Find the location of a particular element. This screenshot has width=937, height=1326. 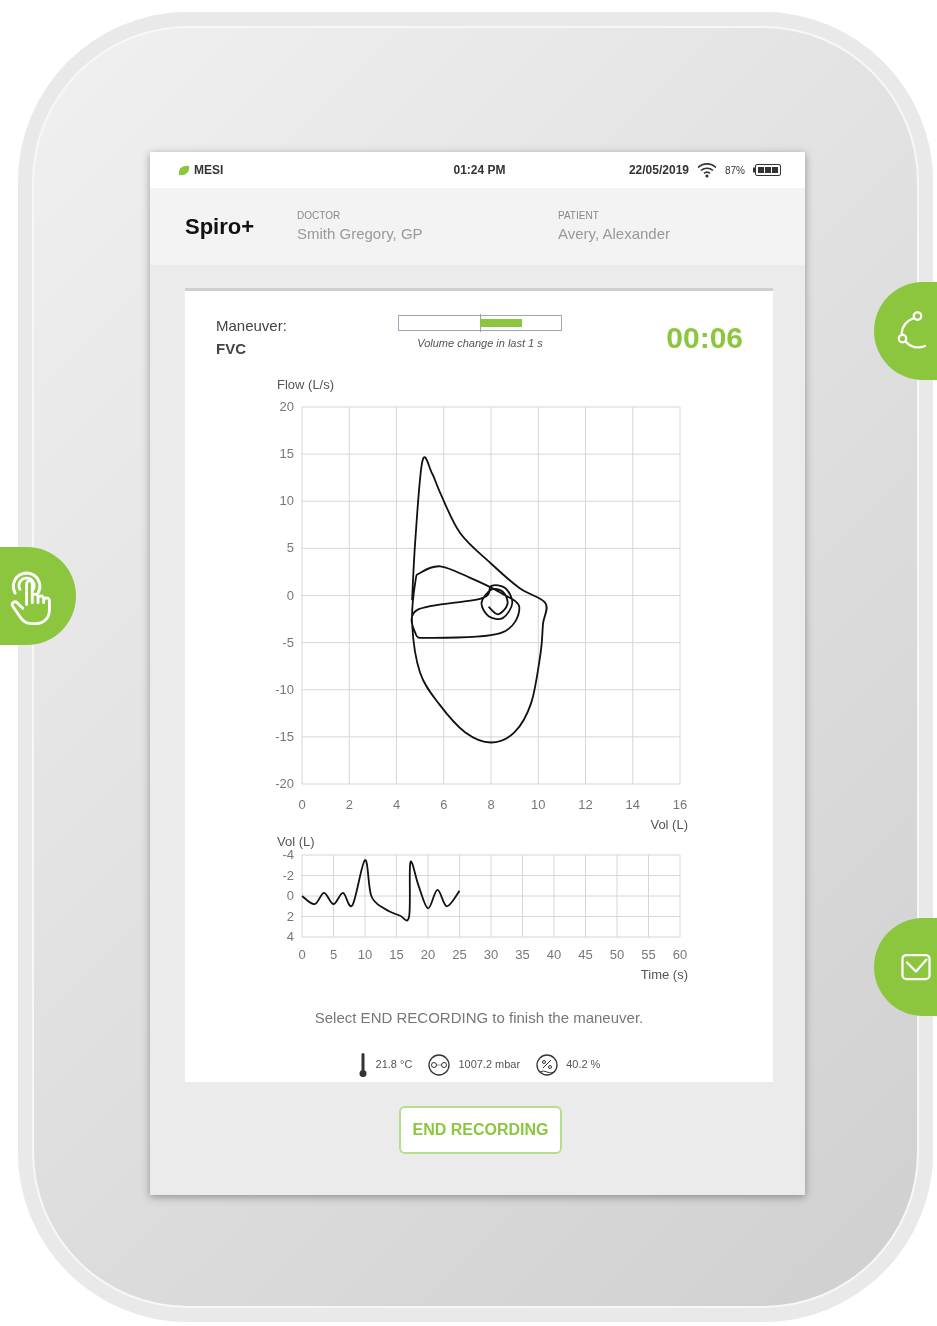

y-tick-label: 10 is located at coordinates (286, 501).